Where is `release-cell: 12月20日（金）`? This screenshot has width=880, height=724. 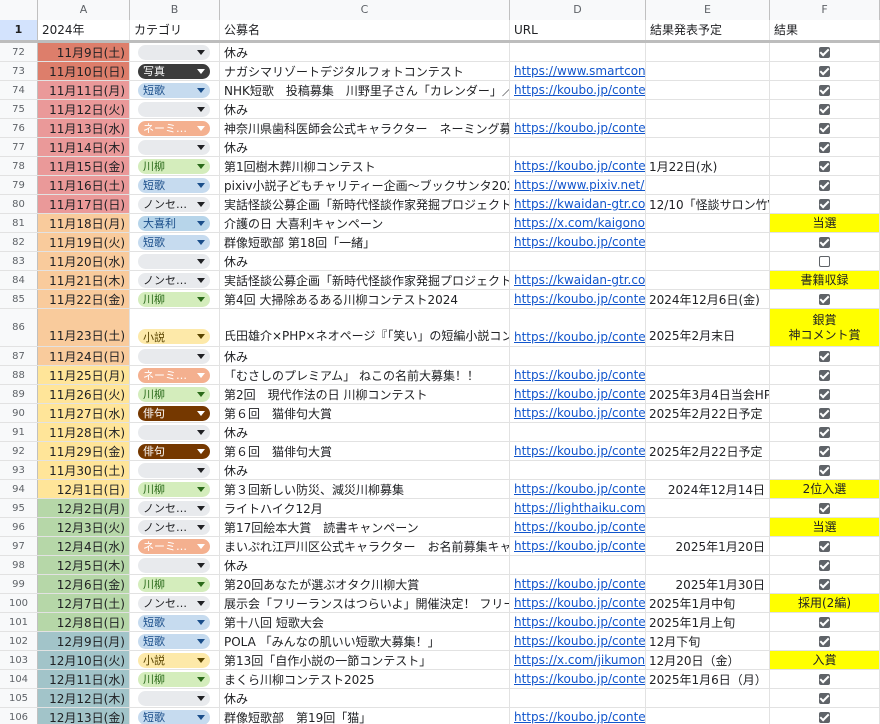 release-cell: 12月20日（金） is located at coordinates (708, 660).